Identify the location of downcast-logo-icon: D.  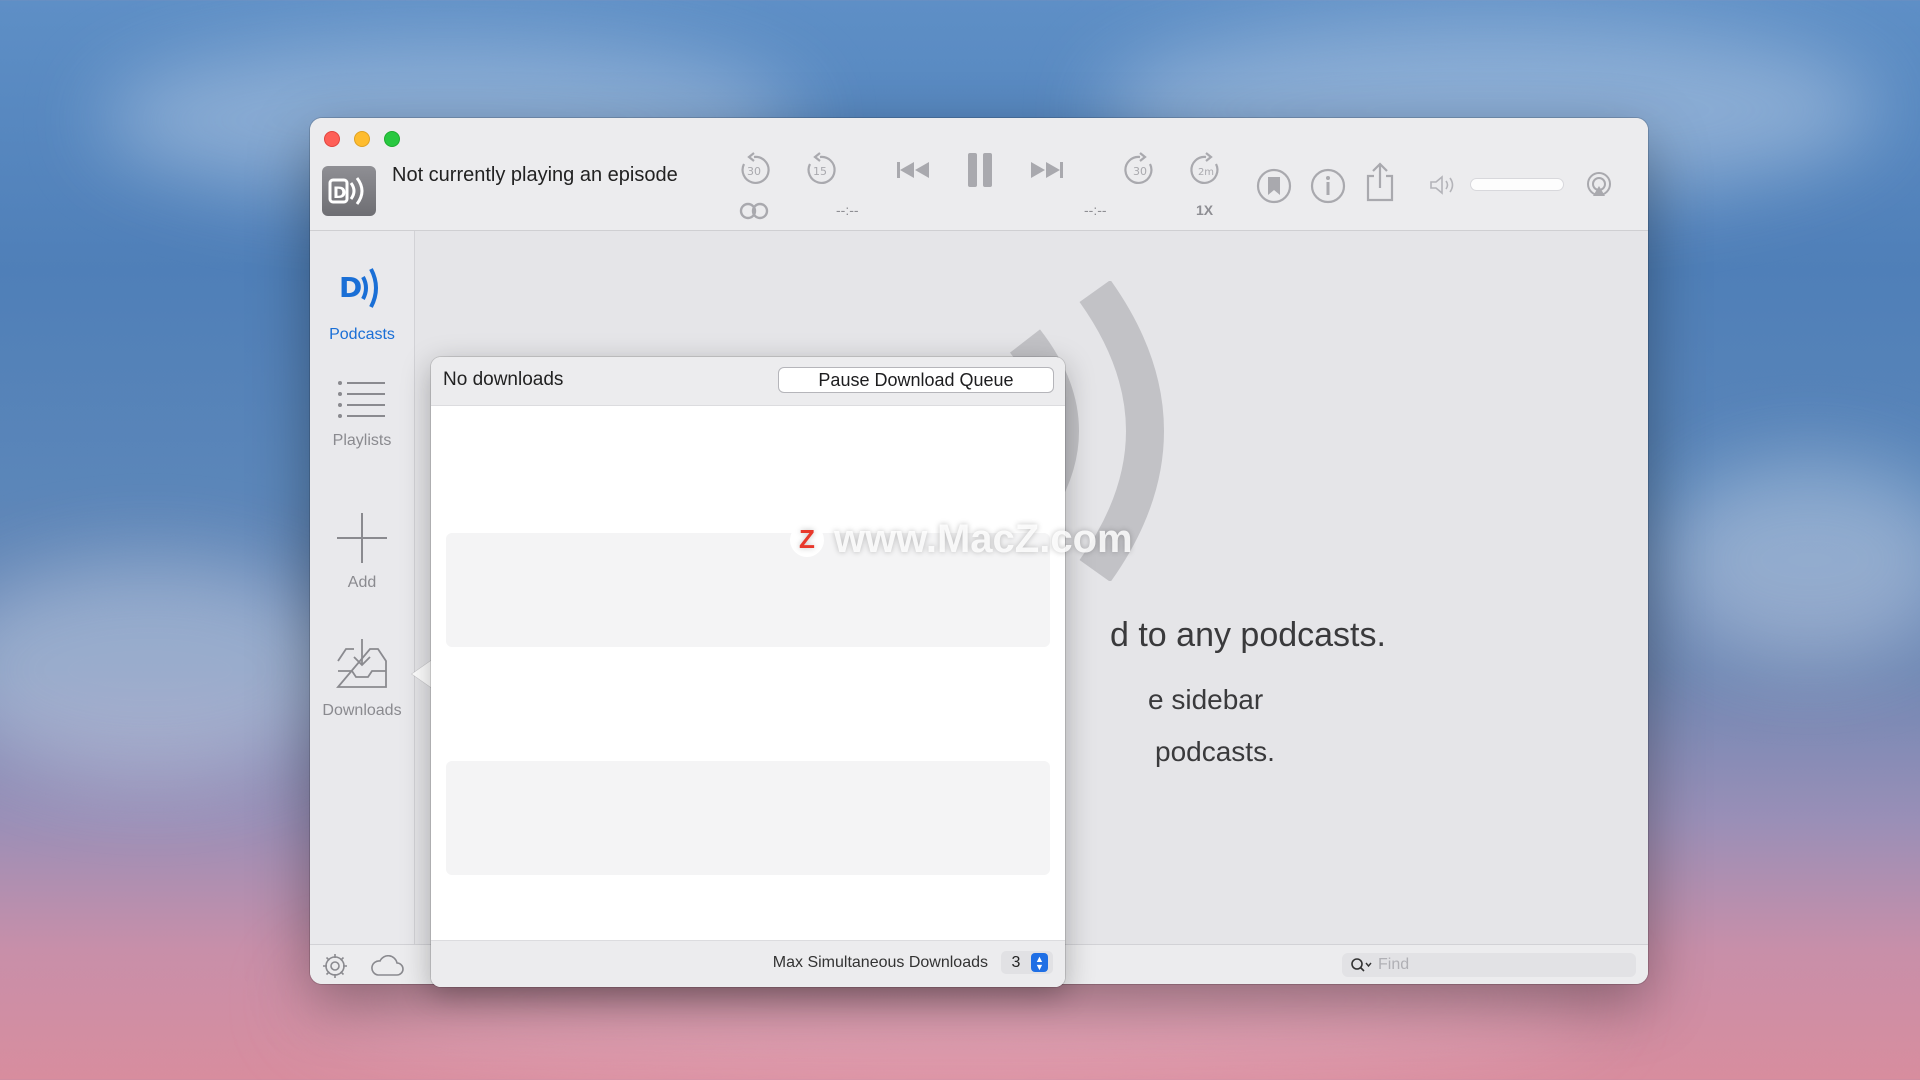
(346, 191).